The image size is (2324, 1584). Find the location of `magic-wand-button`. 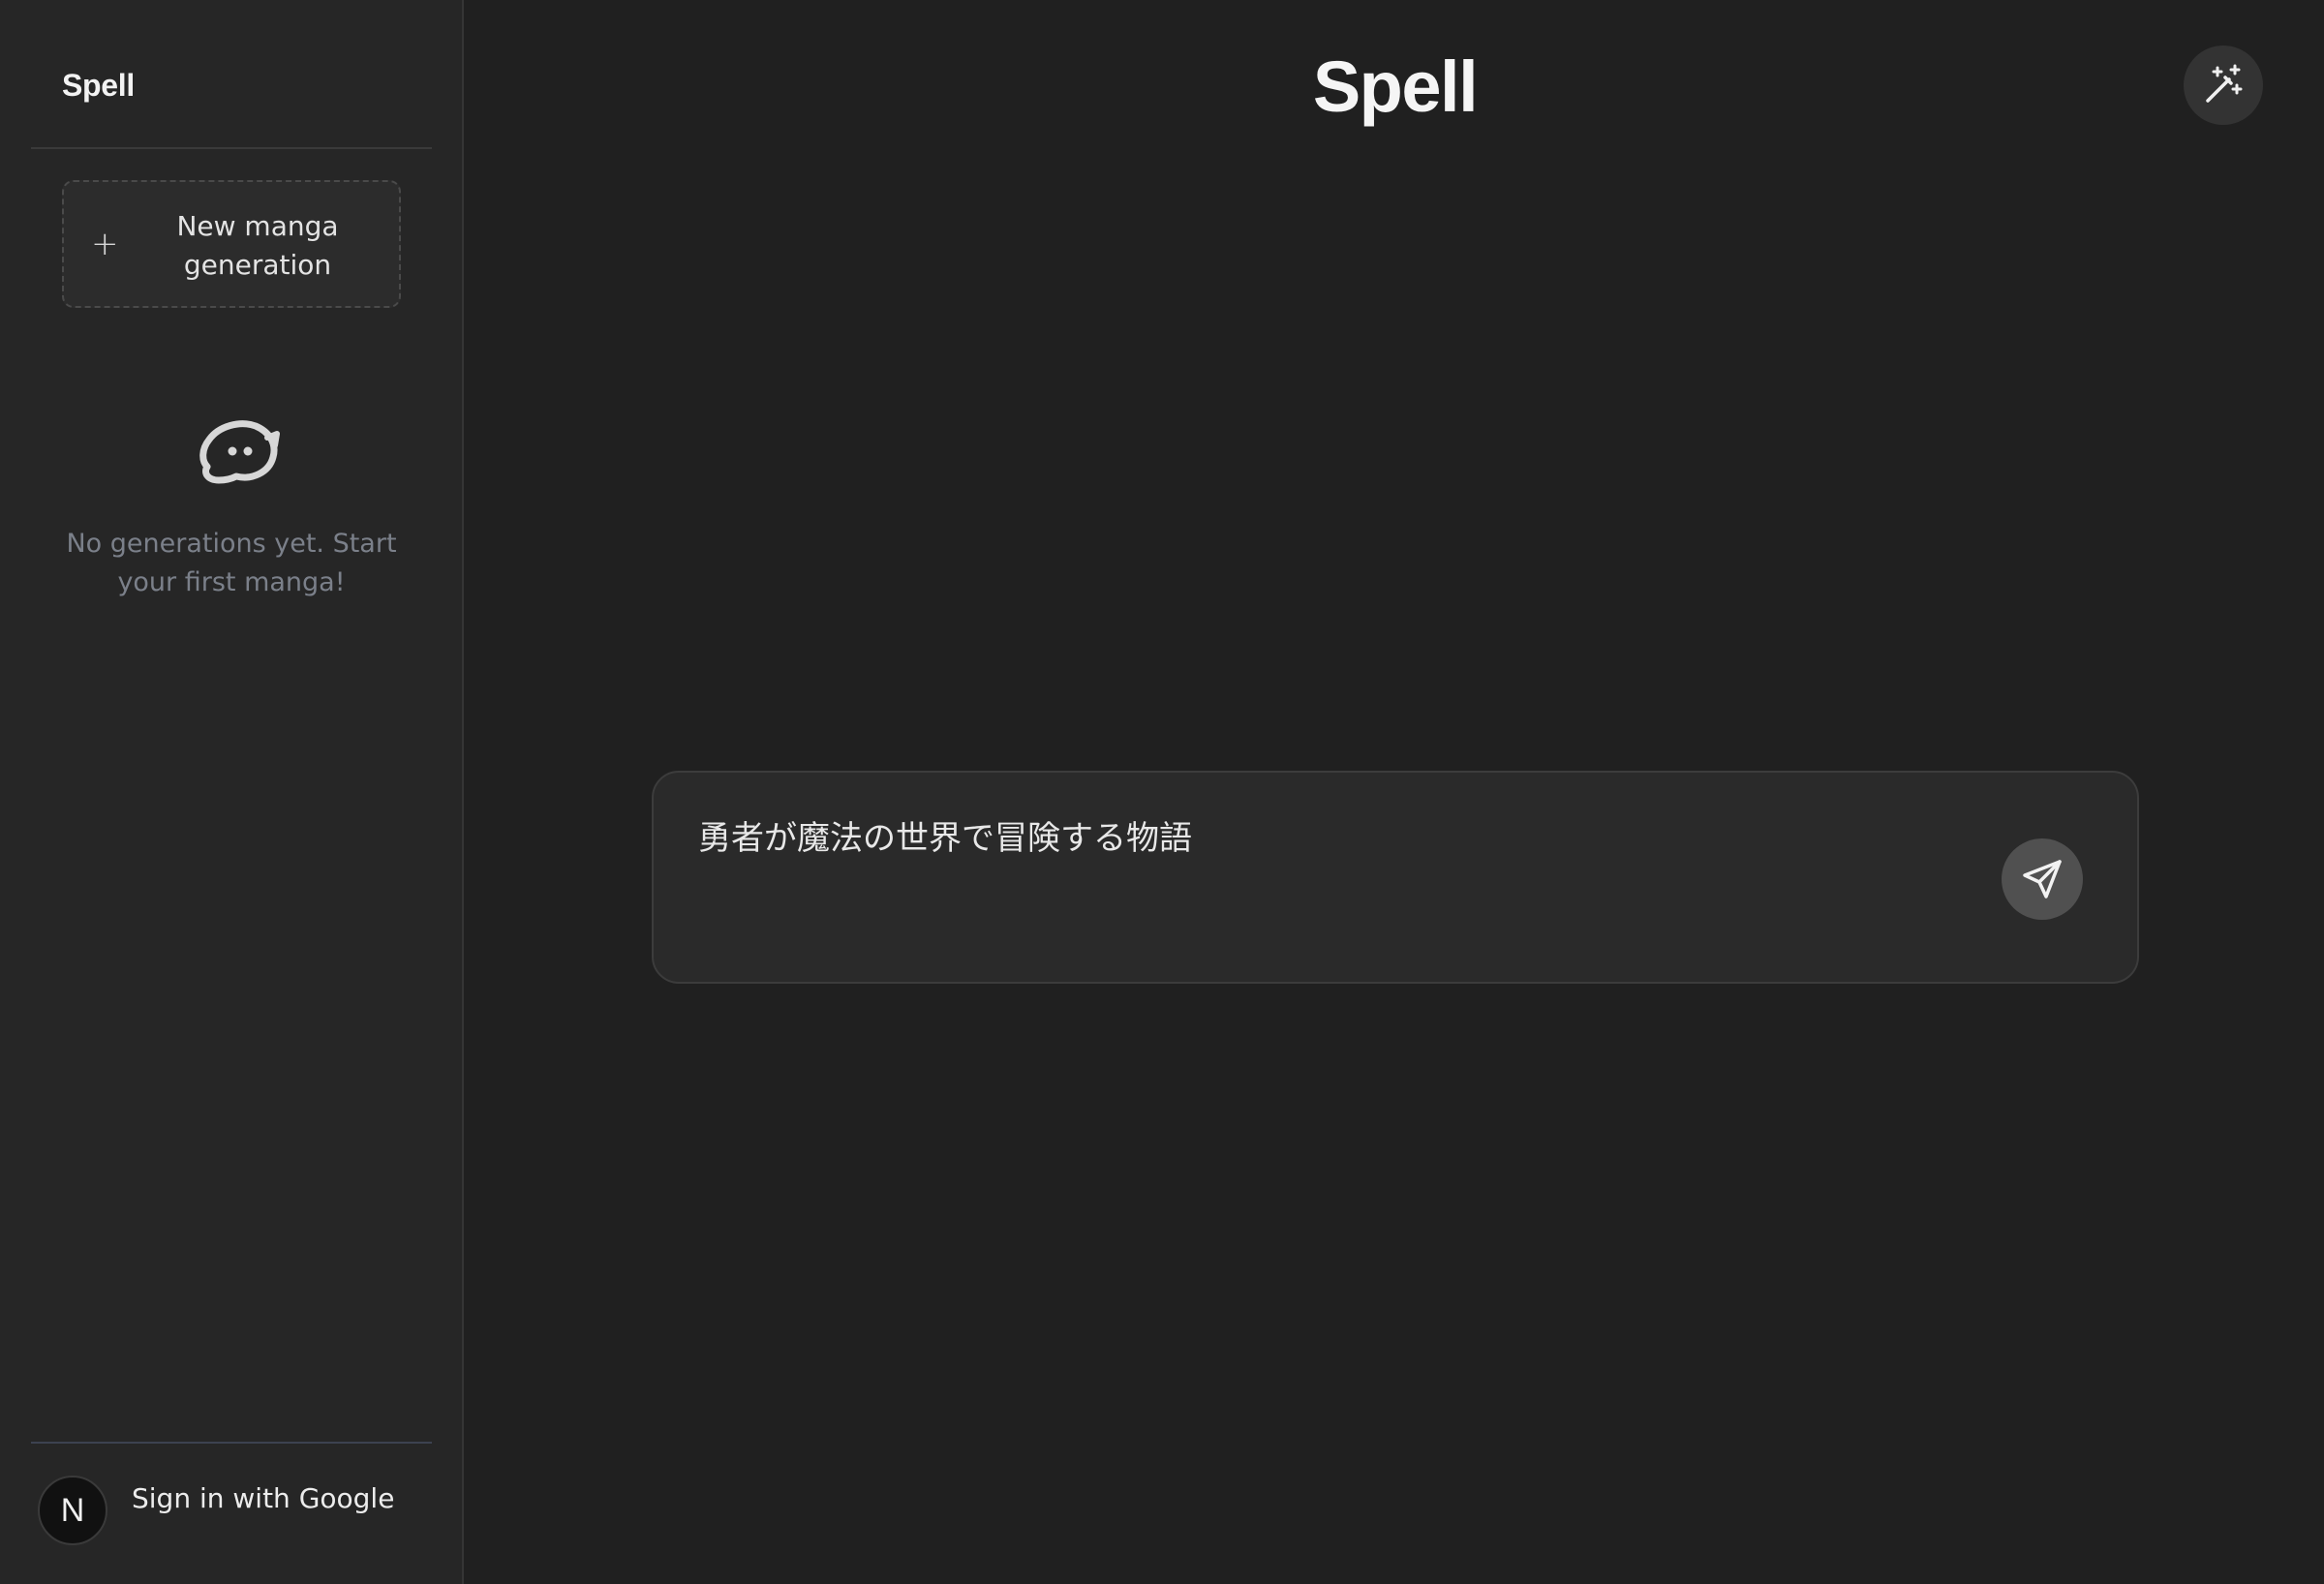

magic-wand-button is located at coordinates (2223, 85).